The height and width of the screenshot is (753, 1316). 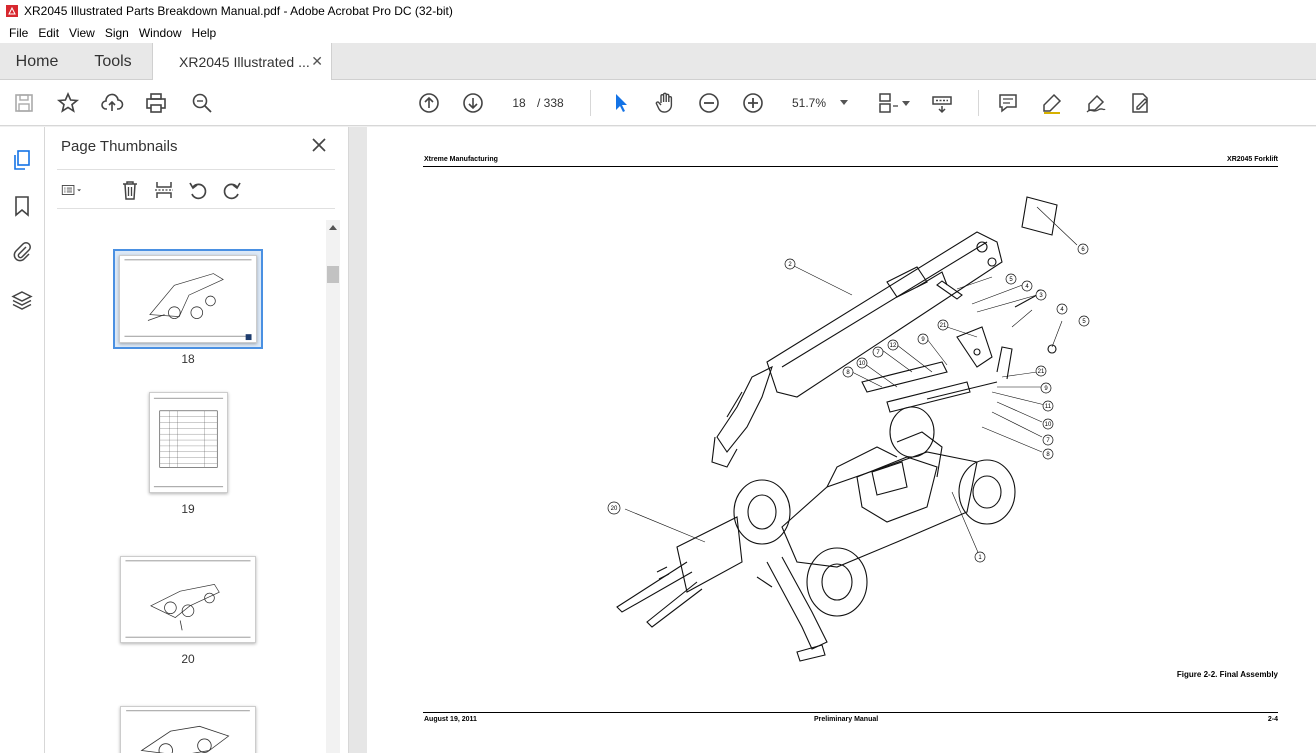 I want to click on previous-page-icon, so click(x=429, y=103).